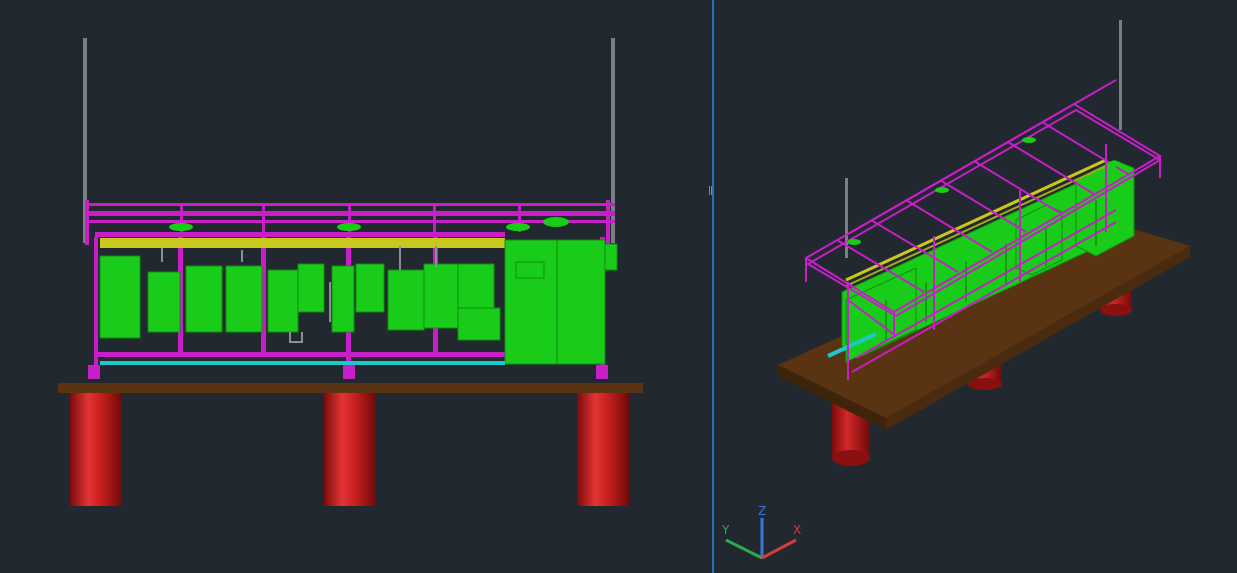 The height and width of the screenshot is (573, 1237). Describe the element at coordinates (725, 530) in the screenshot. I see `y-axis-label: Y` at that location.